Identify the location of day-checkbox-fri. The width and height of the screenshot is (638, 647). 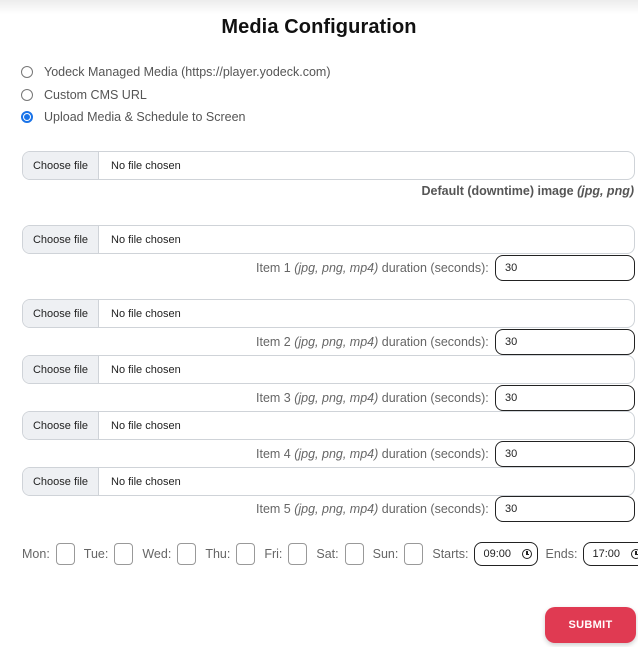
(298, 554).